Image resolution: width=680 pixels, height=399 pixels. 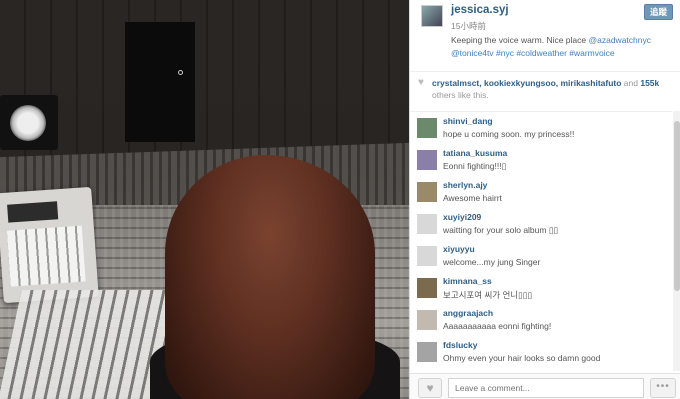 I want to click on console-remote, so click(x=49, y=245).